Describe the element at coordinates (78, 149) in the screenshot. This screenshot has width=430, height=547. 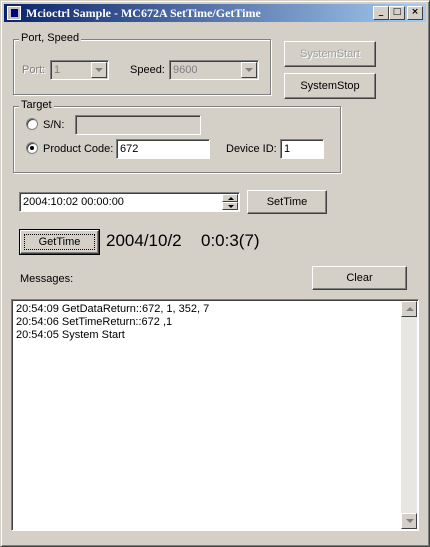
I see `product-code-label: Product Code:` at that location.